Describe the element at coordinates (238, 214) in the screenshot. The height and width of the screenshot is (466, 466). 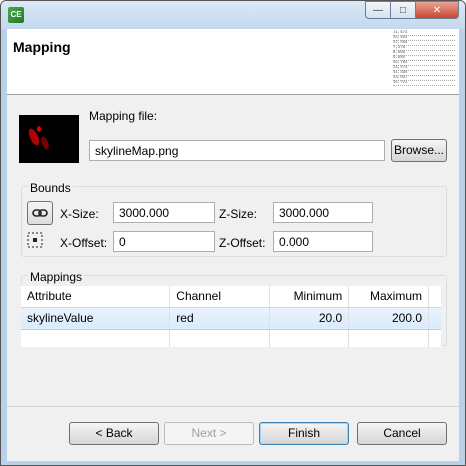
I see `z-size-label: Z-Size:` at that location.